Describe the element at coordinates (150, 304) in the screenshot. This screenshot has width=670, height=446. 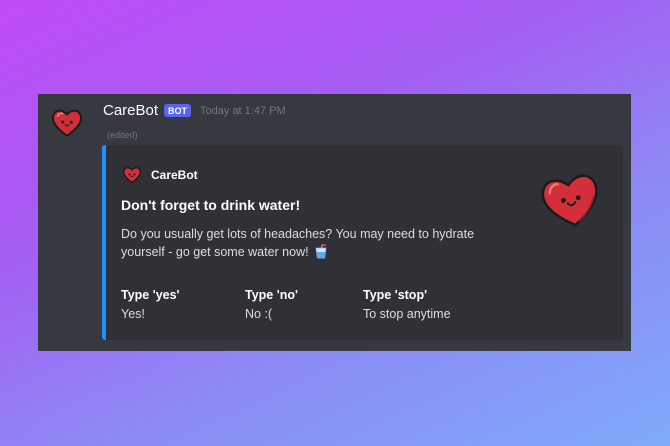
I see `embed-field-yes: Type 'yes' Yes!` at that location.